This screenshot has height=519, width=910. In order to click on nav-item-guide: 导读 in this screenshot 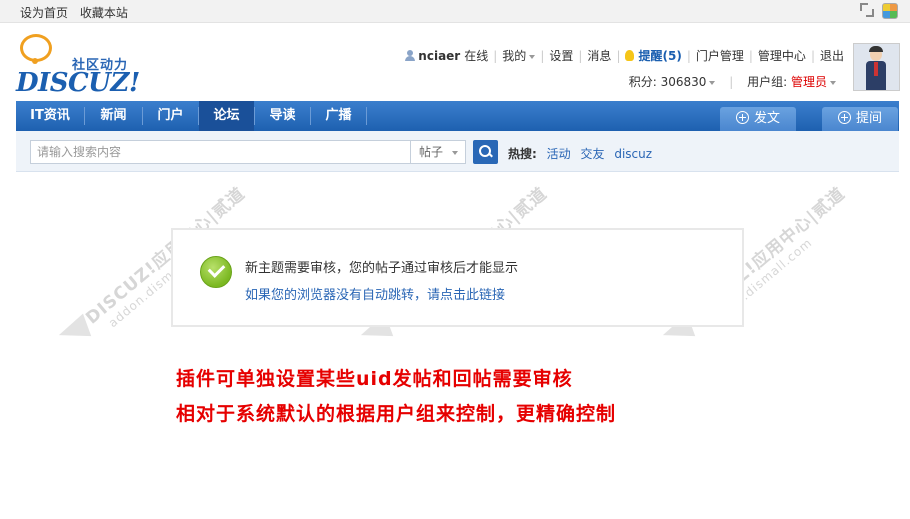, I will do `click(282, 116)`.